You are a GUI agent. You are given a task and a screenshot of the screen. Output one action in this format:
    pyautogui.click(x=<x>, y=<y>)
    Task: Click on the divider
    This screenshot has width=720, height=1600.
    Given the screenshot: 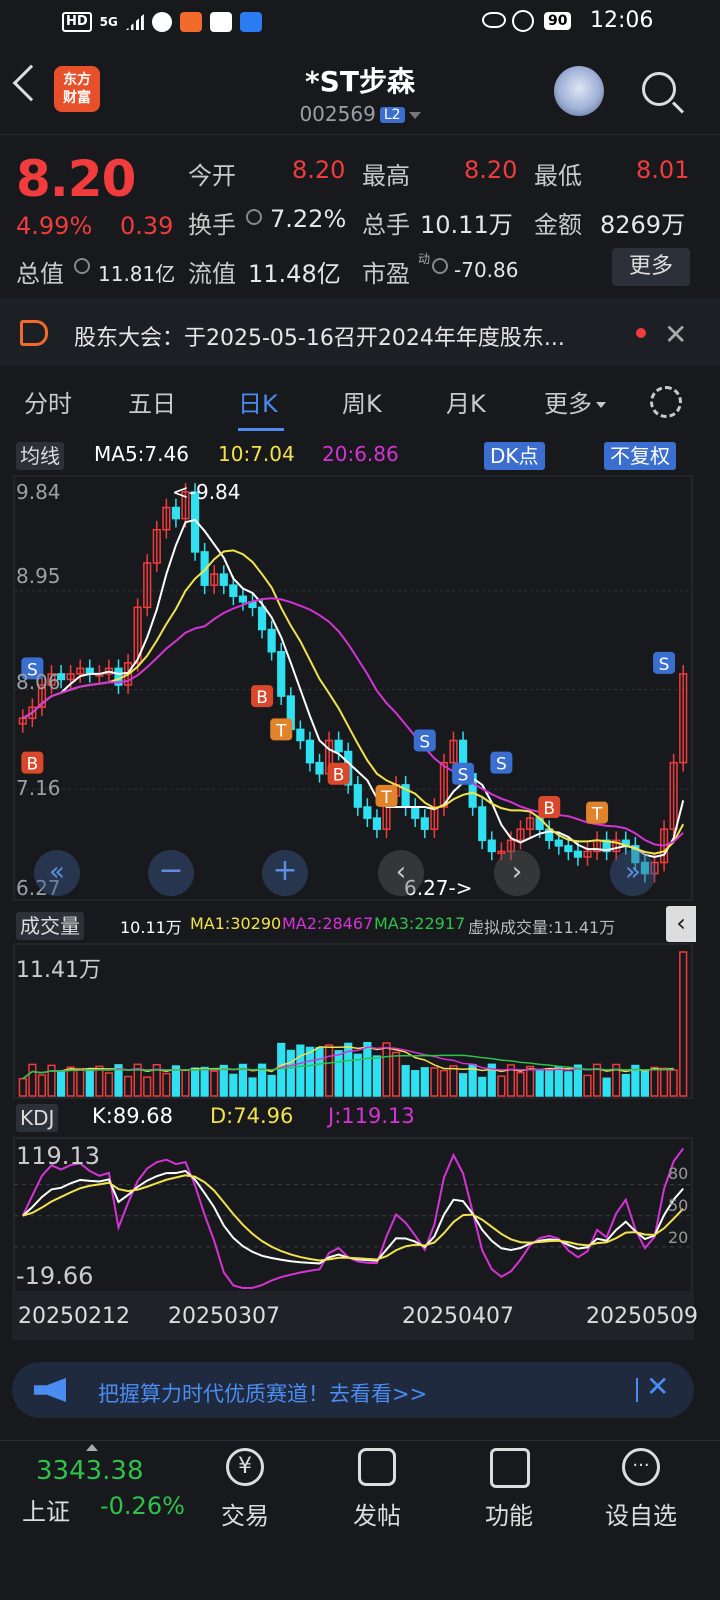 What is the action you would take?
    pyautogui.click(x=360, y=134)
    